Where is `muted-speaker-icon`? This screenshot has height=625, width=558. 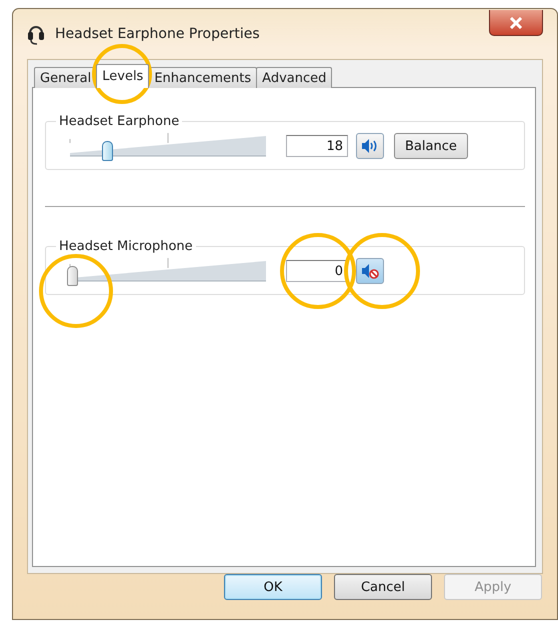 muted-speaker-icon is located at coordinates (370, 271).